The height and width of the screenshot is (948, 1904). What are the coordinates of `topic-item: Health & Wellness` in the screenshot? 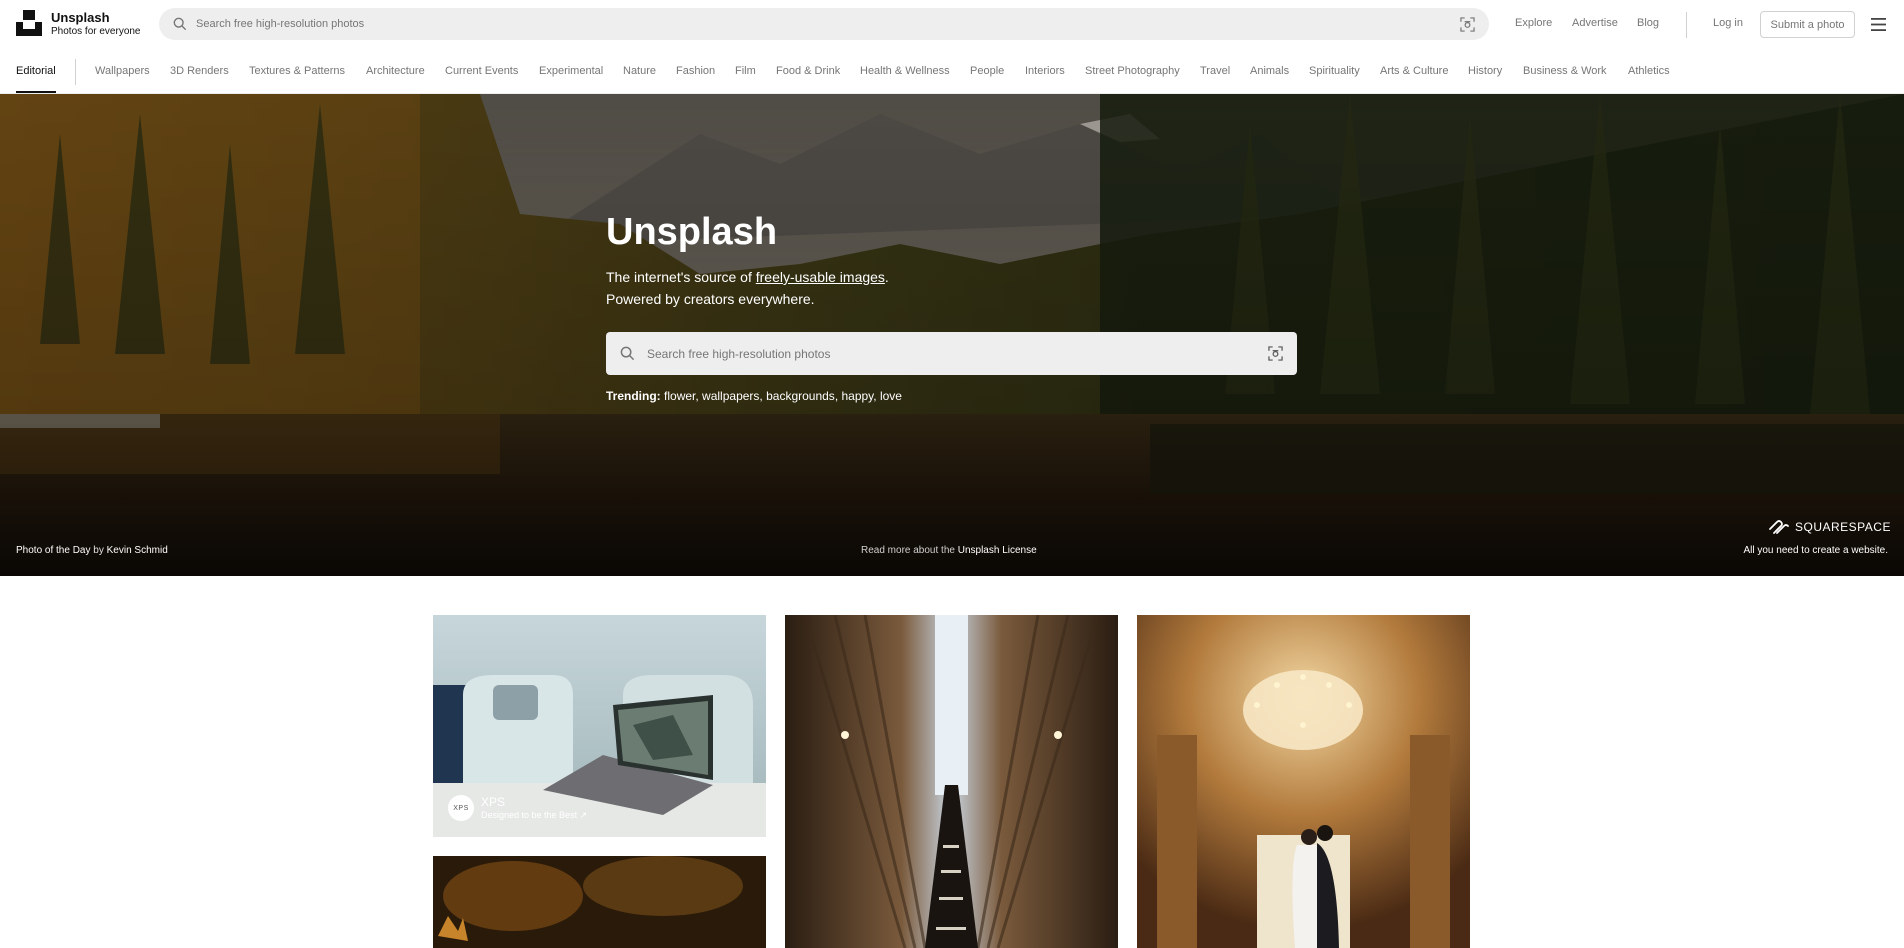 It's located at (905, 71).